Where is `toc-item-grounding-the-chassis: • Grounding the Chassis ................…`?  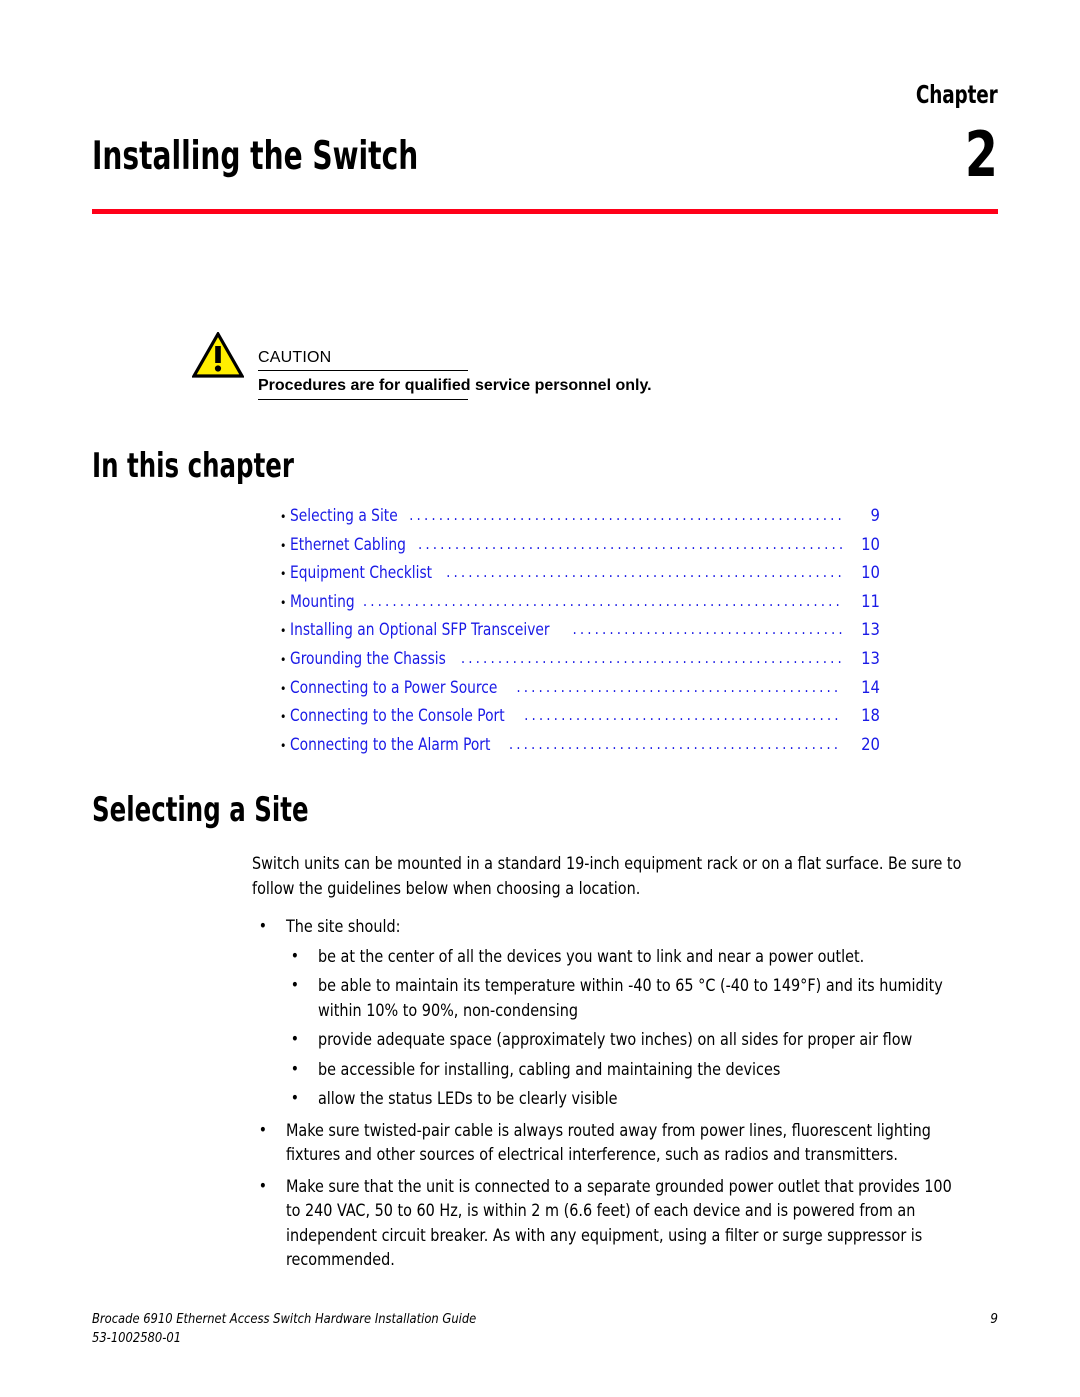
toc-item-grounding-the-chassis: • Grounding the Chassis ................… is located at coordinates (580, 663).